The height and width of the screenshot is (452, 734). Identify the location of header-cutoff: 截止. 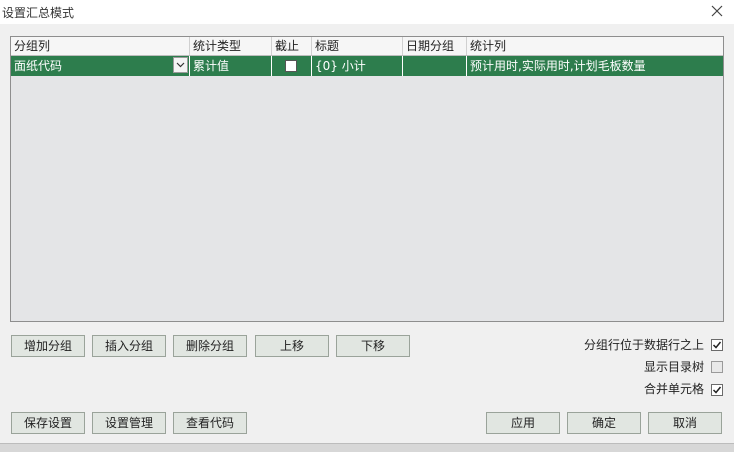
(292, 46).